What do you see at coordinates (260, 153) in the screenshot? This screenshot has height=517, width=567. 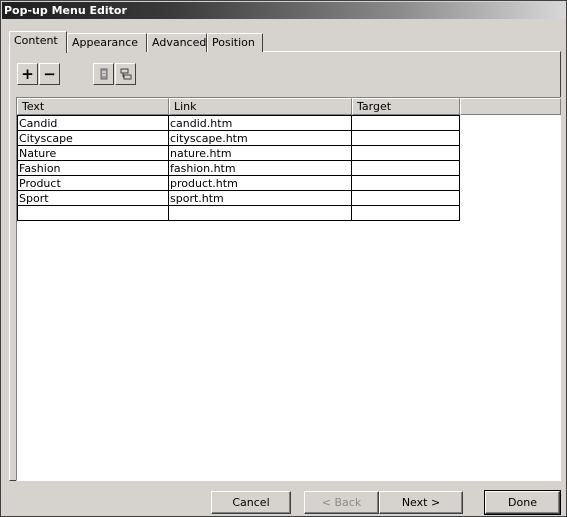 I see `cell-link: nature.htm` at bounding box center [260, 153].